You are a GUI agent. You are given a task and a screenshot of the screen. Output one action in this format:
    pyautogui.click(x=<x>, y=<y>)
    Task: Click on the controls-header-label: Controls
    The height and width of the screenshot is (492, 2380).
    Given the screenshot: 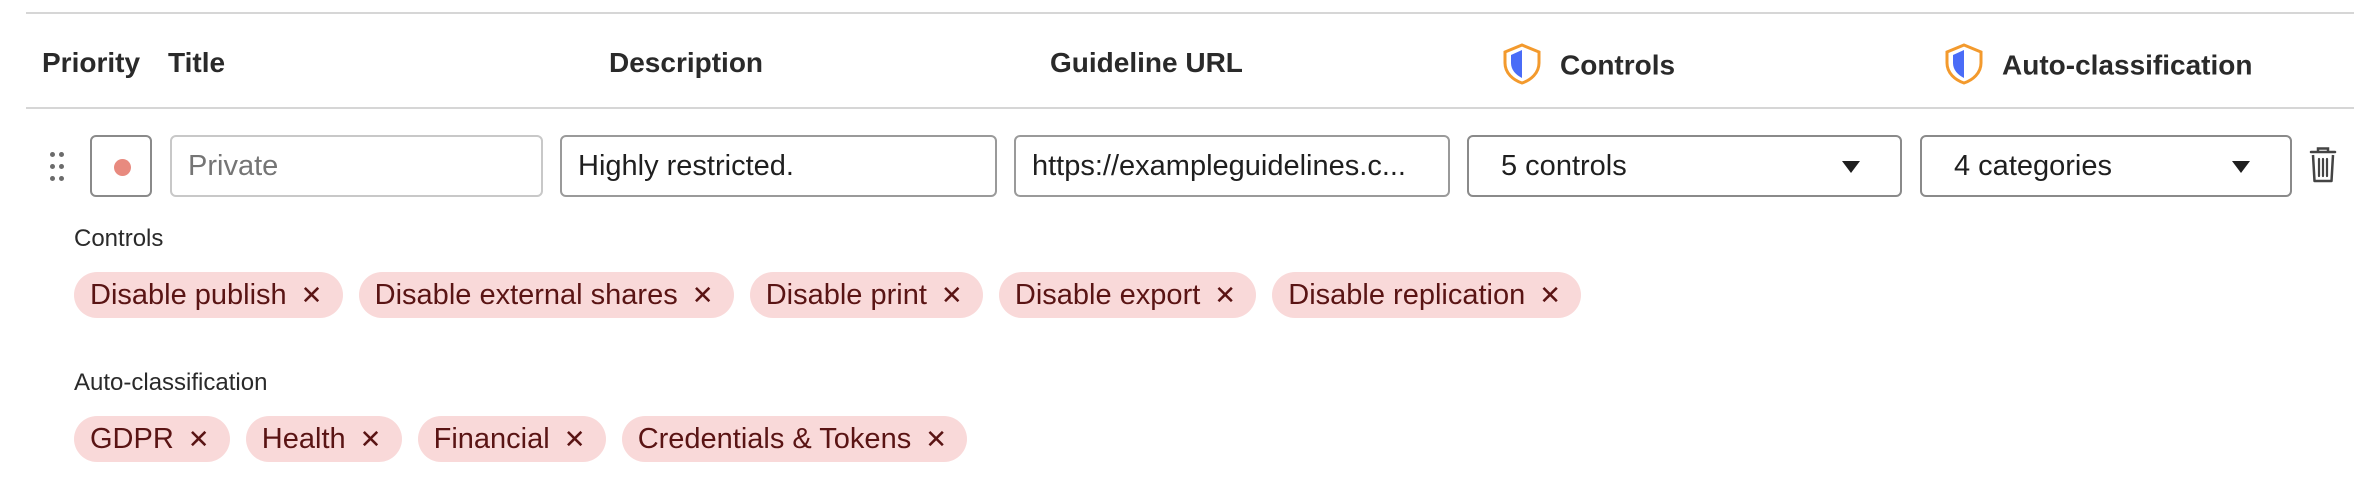 What is the action you would take?
    pyautogui.click(x=1618, y=65)
    